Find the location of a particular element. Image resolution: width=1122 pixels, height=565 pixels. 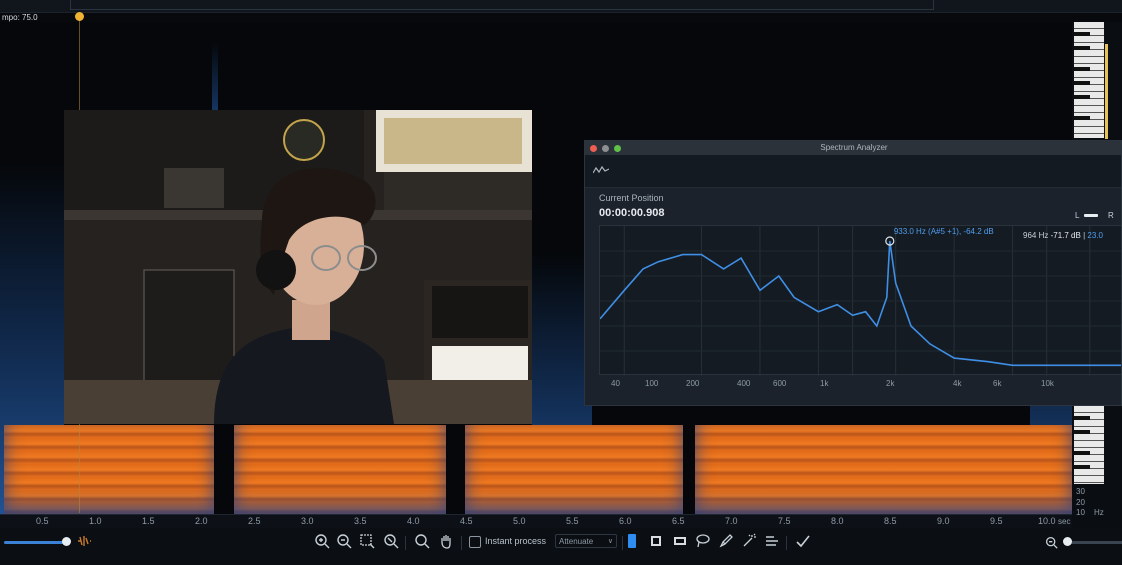

brush-icon is located at coordinates (726, 542).